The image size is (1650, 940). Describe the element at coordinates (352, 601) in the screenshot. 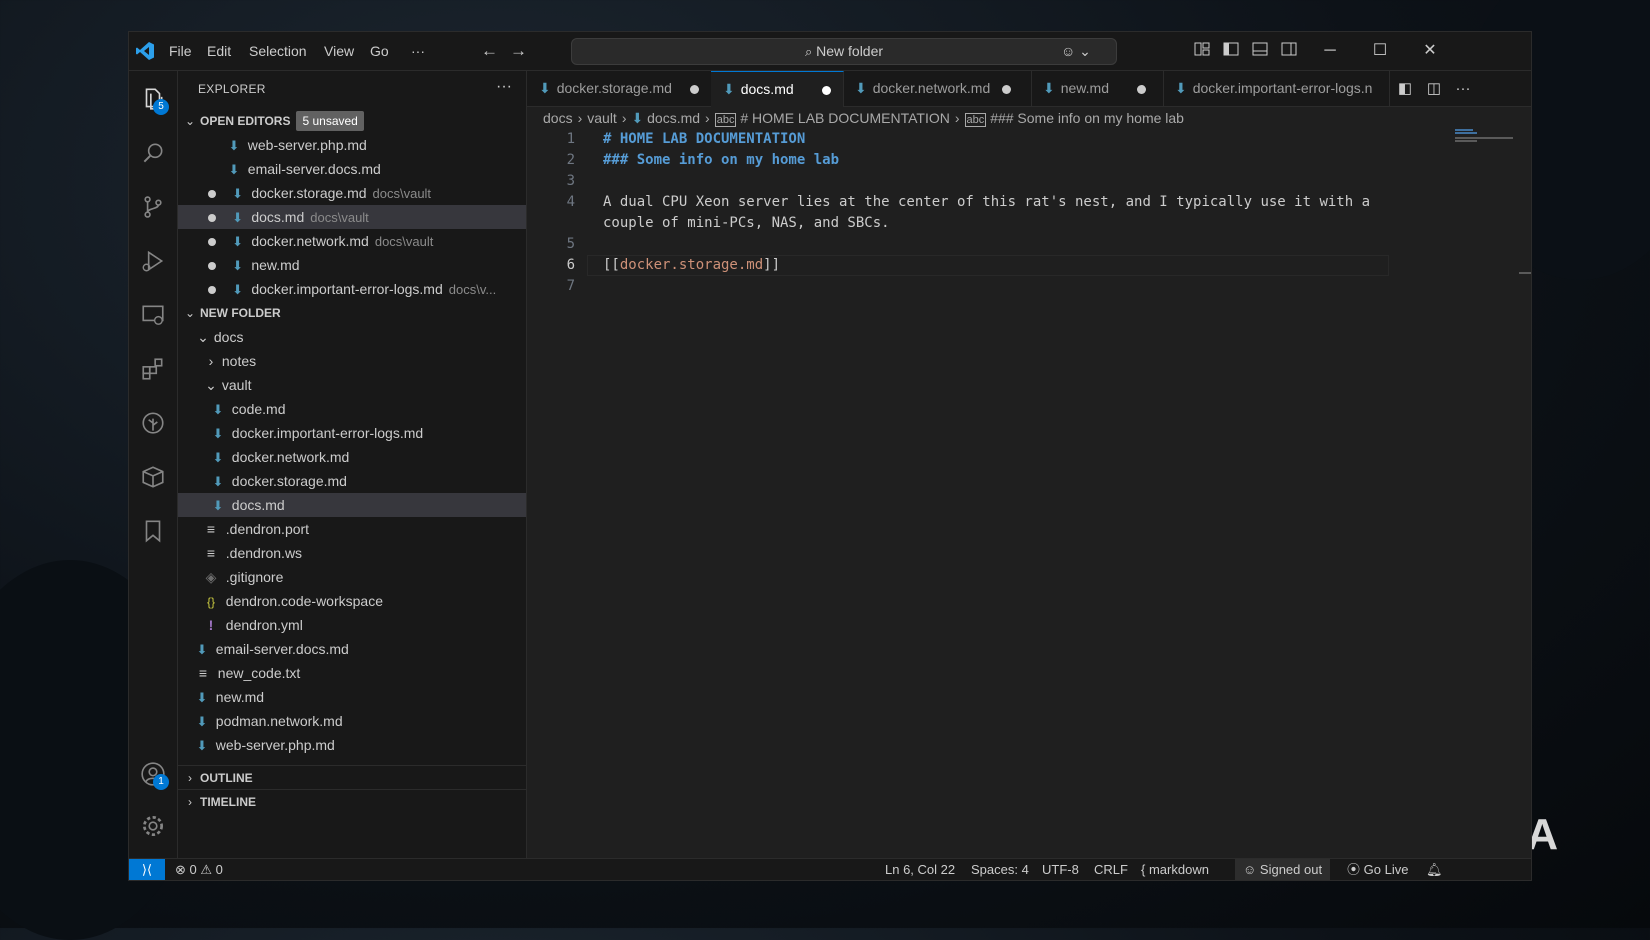

I see `file-item: {} dendron.code-workspace` at that location.